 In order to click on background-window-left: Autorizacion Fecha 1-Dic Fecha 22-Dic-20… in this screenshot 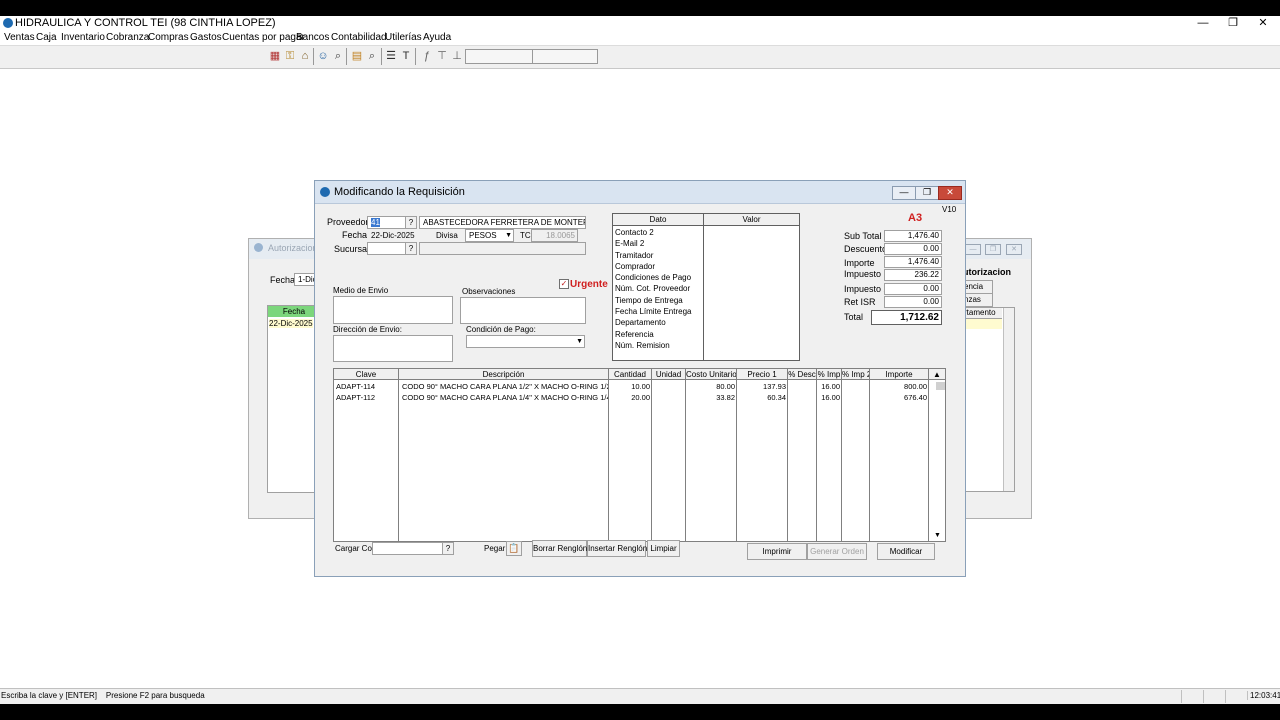, I will do `click(284, 378)`.